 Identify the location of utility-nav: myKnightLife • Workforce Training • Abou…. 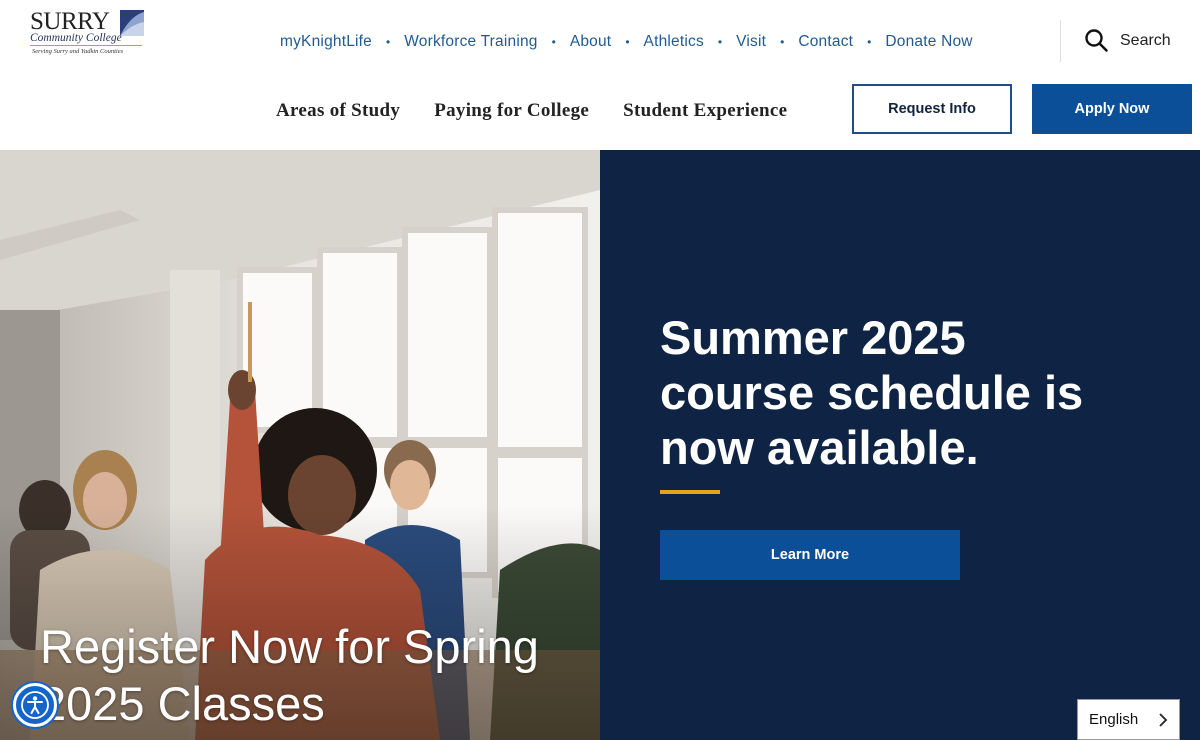
(626, 42).